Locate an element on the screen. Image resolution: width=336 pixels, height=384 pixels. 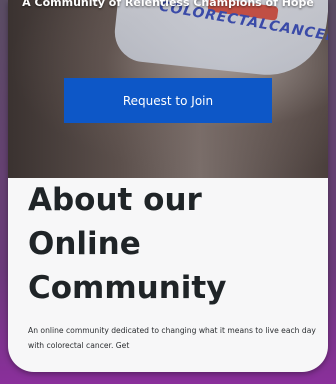
request-to-join-button: Request to Join is located at coordinates (168, 100).